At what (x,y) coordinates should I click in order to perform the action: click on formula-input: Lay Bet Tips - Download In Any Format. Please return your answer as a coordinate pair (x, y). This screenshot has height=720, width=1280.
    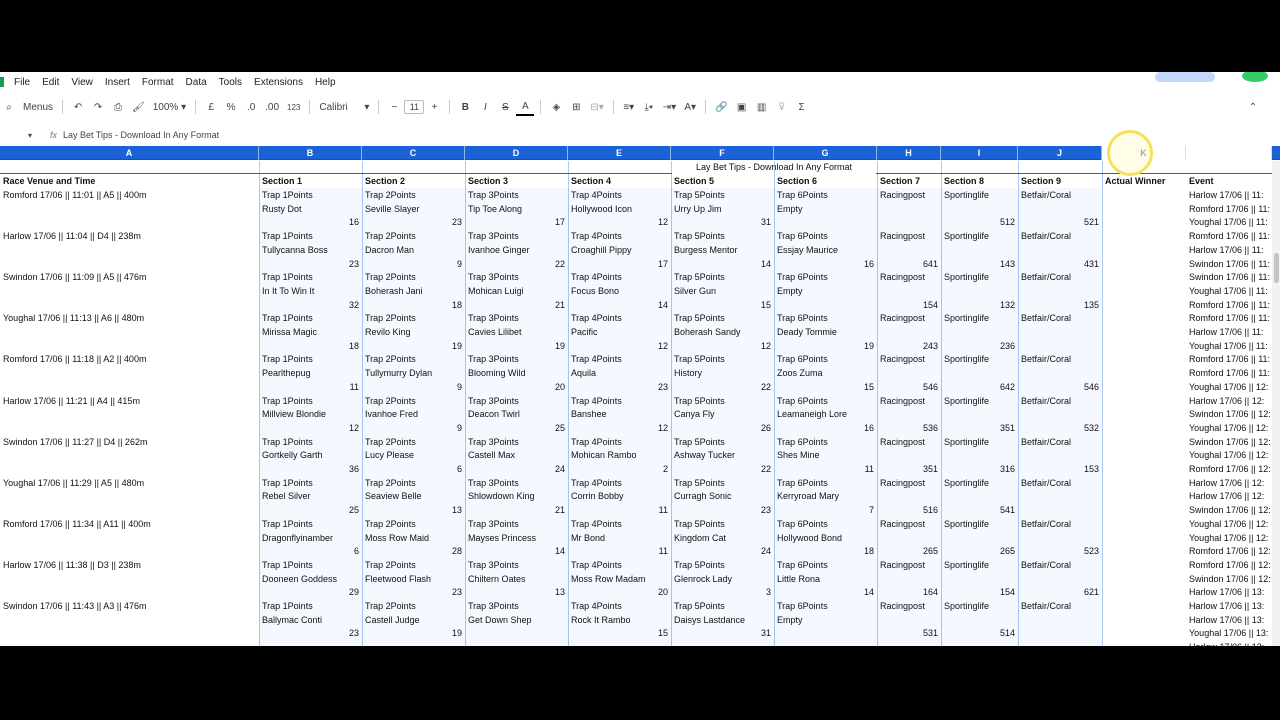
    Looking at the image, I should click on (141, 135).